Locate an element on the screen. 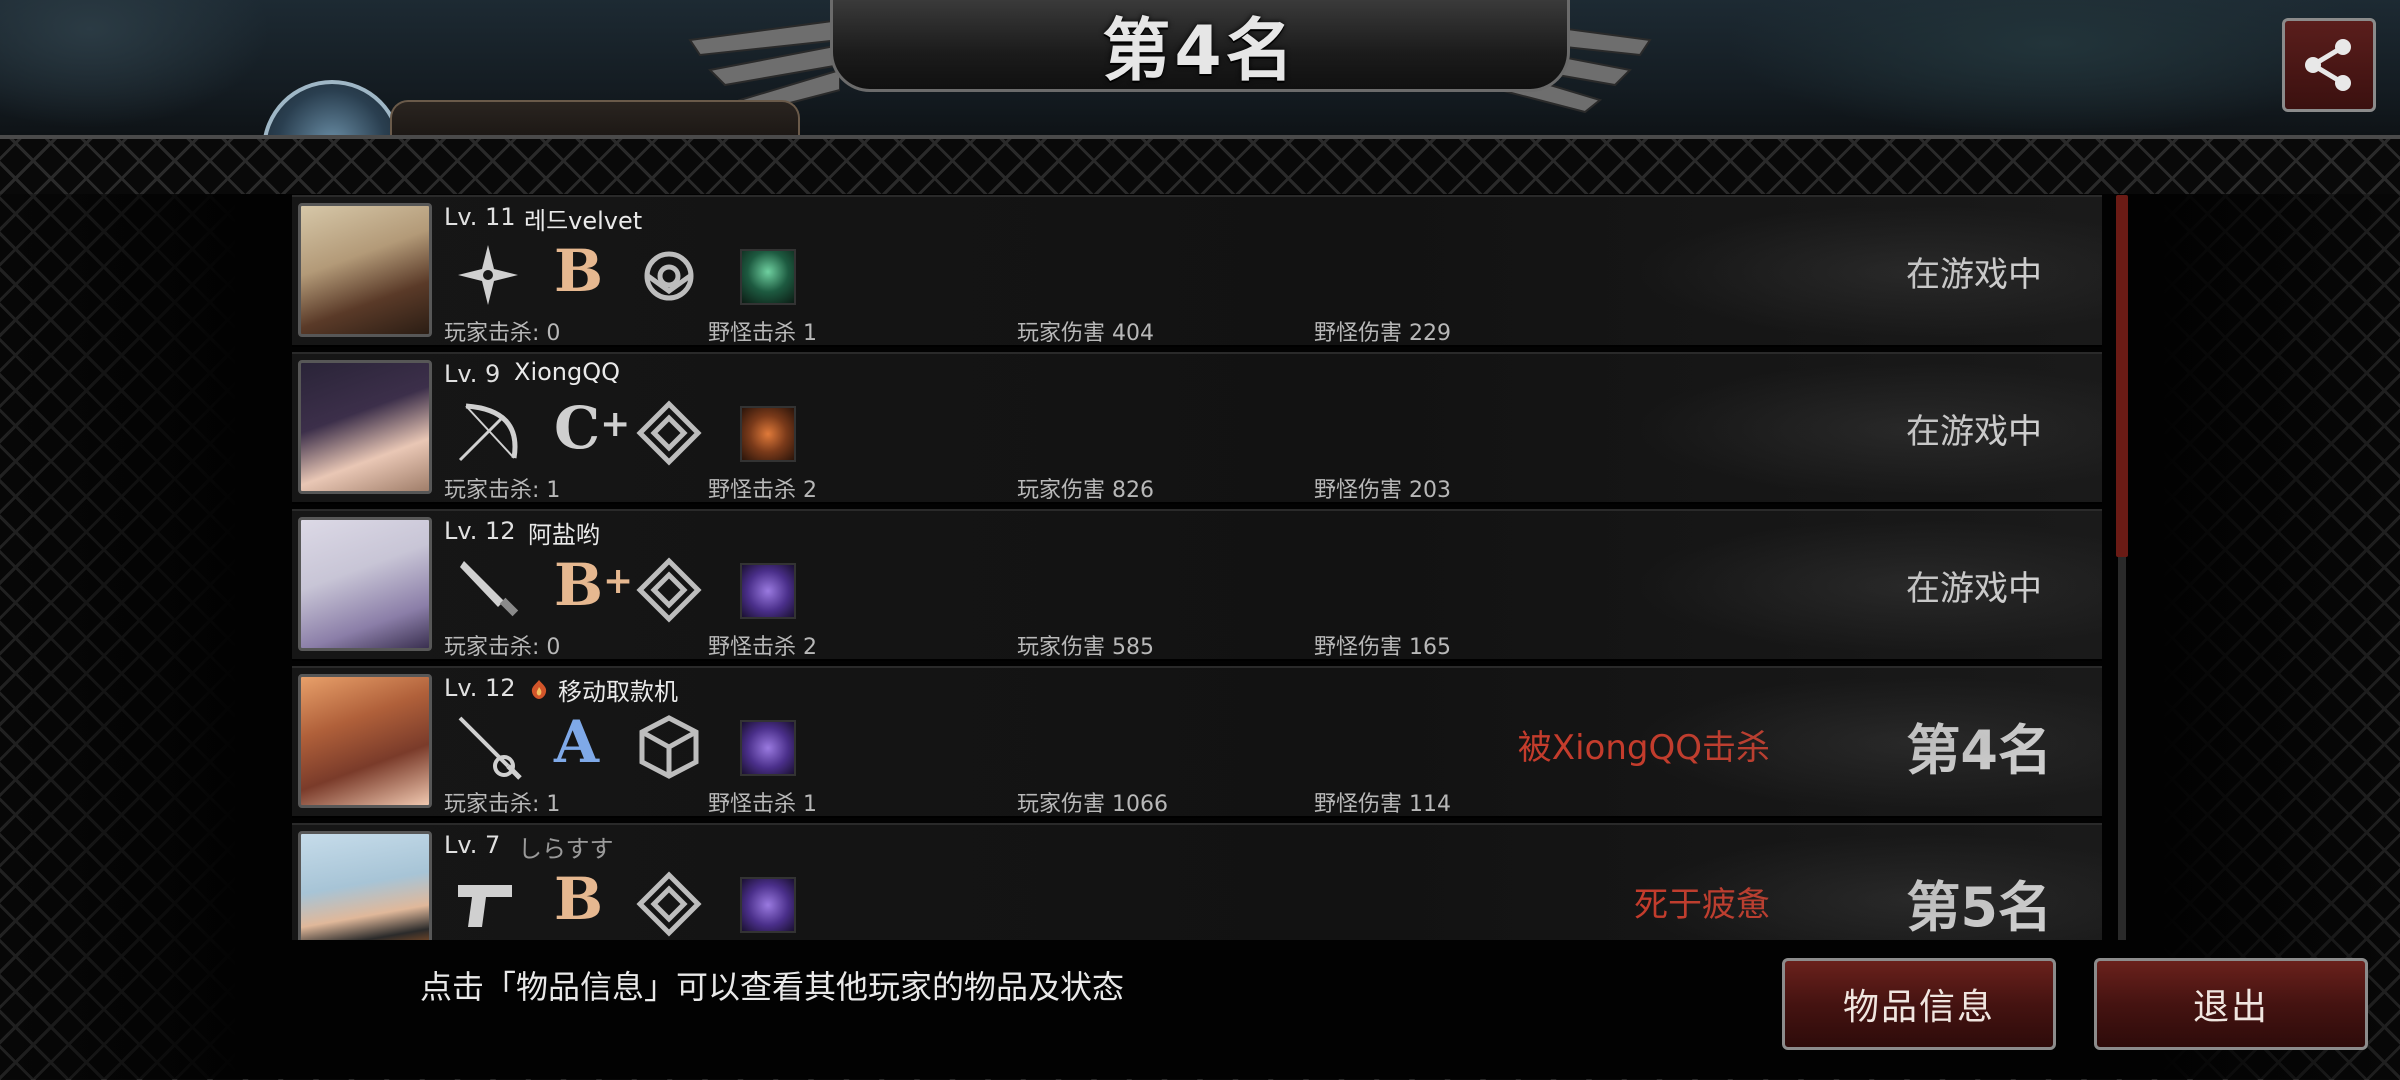 The width and height of the screenshot is (2400, 1080). rapier-icon is located at coordinates (490, 748).